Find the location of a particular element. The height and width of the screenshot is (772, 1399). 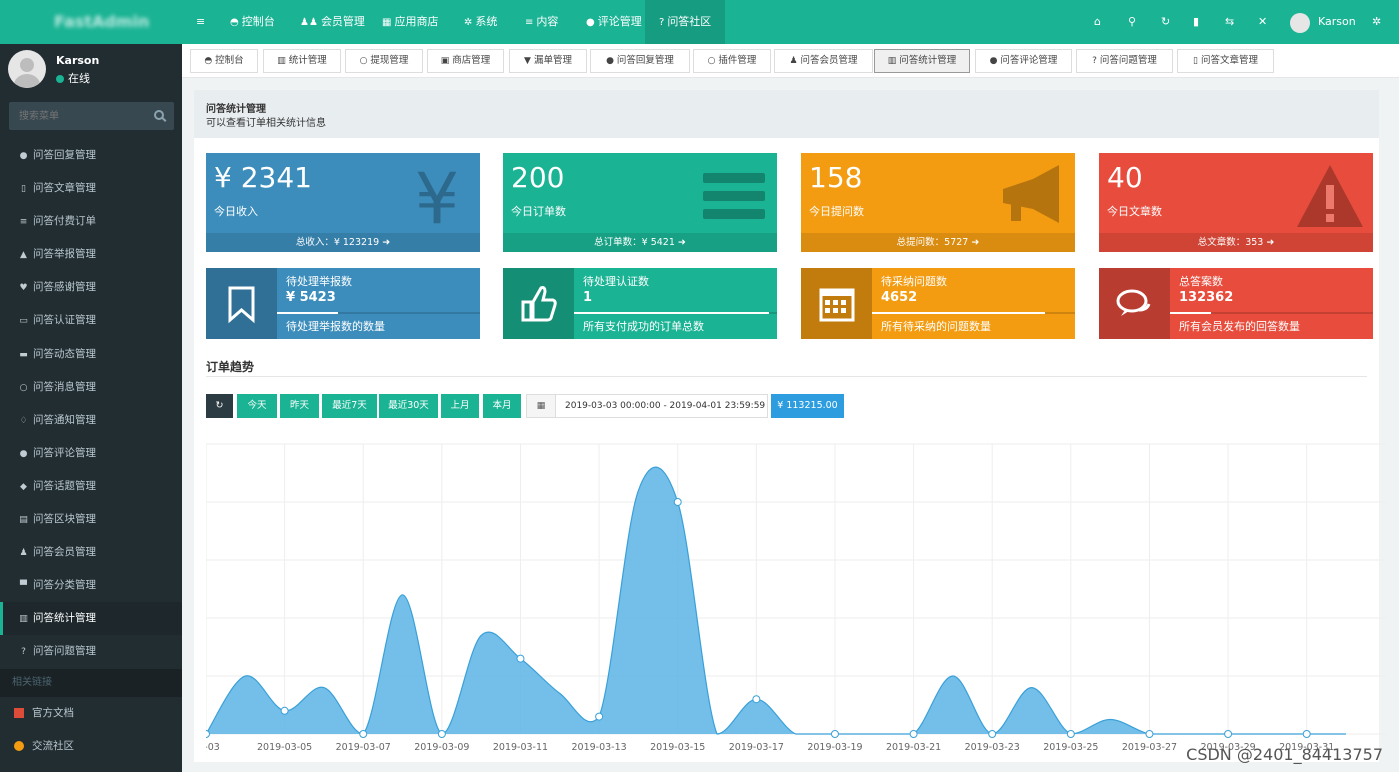

comment-icon: ● is located at coordinates (23, 156).